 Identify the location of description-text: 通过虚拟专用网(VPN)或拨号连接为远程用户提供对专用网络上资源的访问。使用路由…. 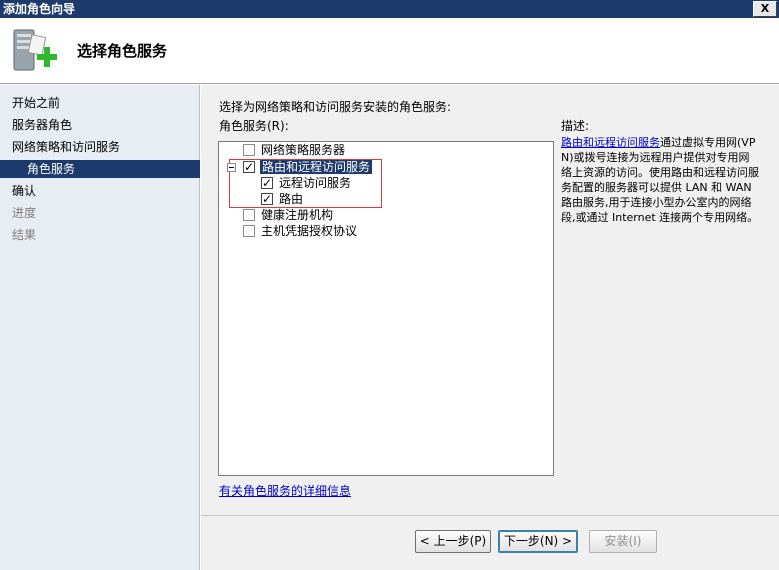
(660, 180).